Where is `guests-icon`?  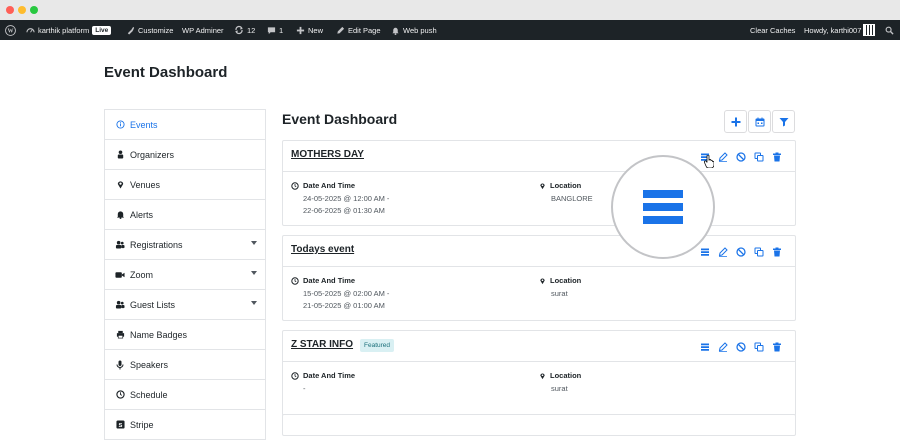
guests-icon is located at coordinates (120, 305).